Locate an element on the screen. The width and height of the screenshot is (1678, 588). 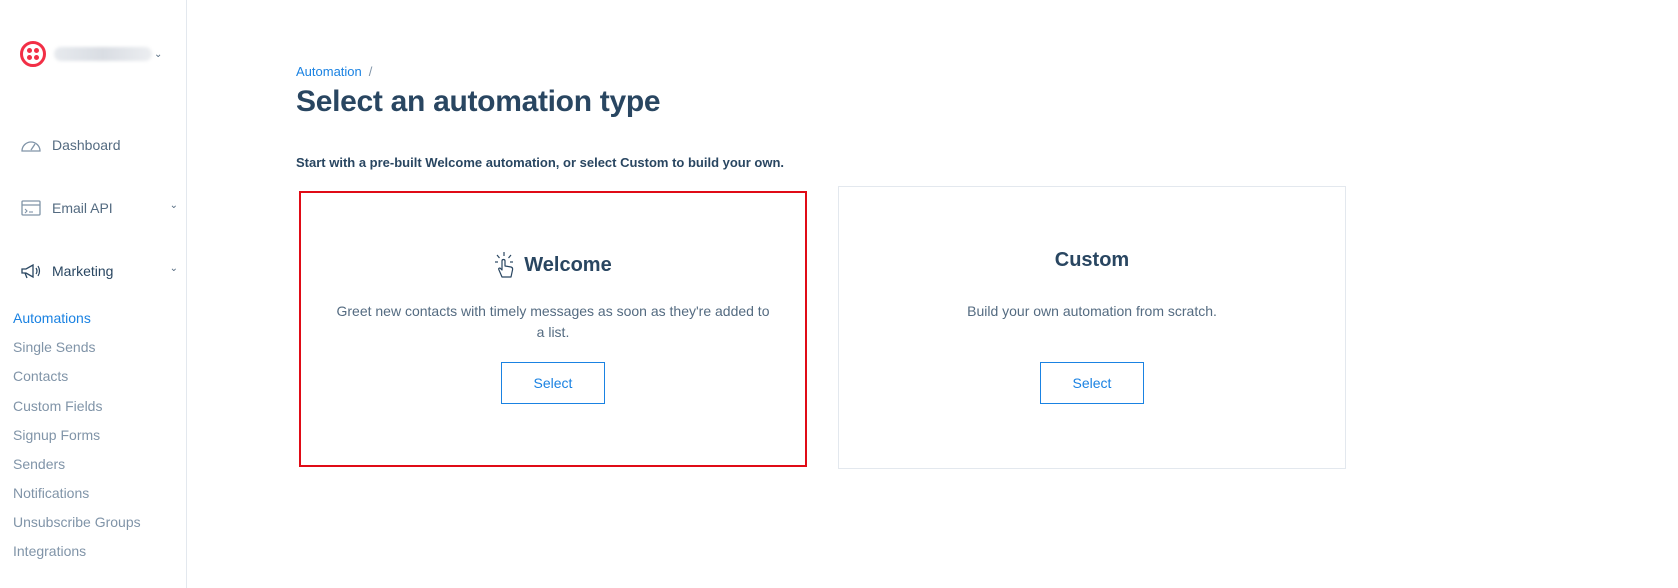
sidebar-subitem-custom-fields: Custom Fields is located at coordinates (57, 406).